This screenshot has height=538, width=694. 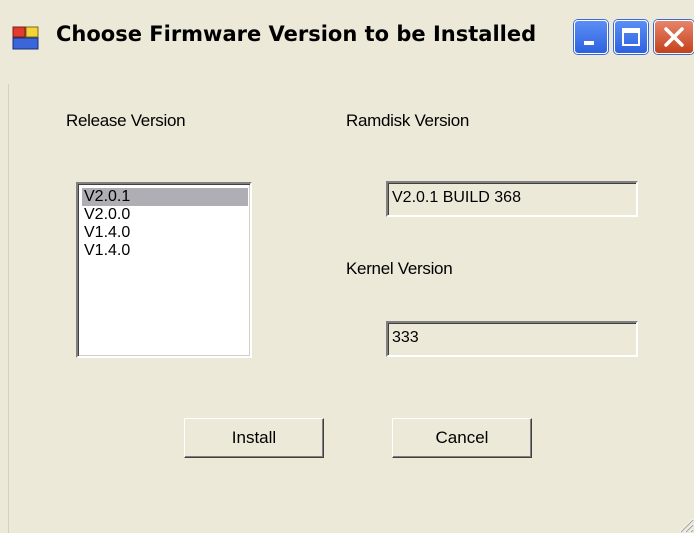 I want to click on install-button: Install, so click(x=254, y=438).